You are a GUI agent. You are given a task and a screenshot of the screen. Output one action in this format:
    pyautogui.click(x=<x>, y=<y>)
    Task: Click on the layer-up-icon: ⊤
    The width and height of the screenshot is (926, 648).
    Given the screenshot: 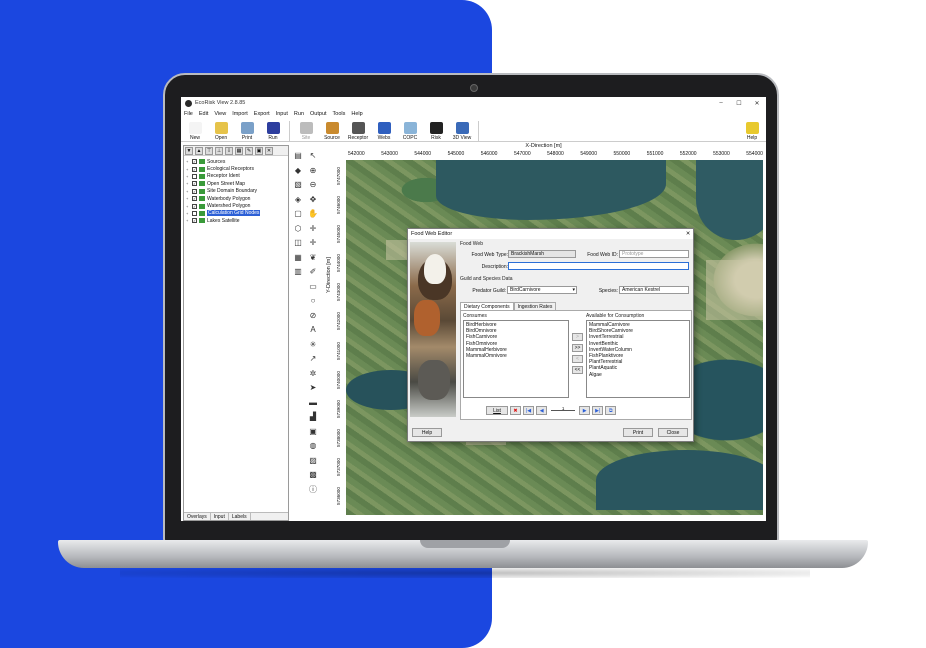 What is the action you would take?
    pyautogui.click(x=209, y=151)
    